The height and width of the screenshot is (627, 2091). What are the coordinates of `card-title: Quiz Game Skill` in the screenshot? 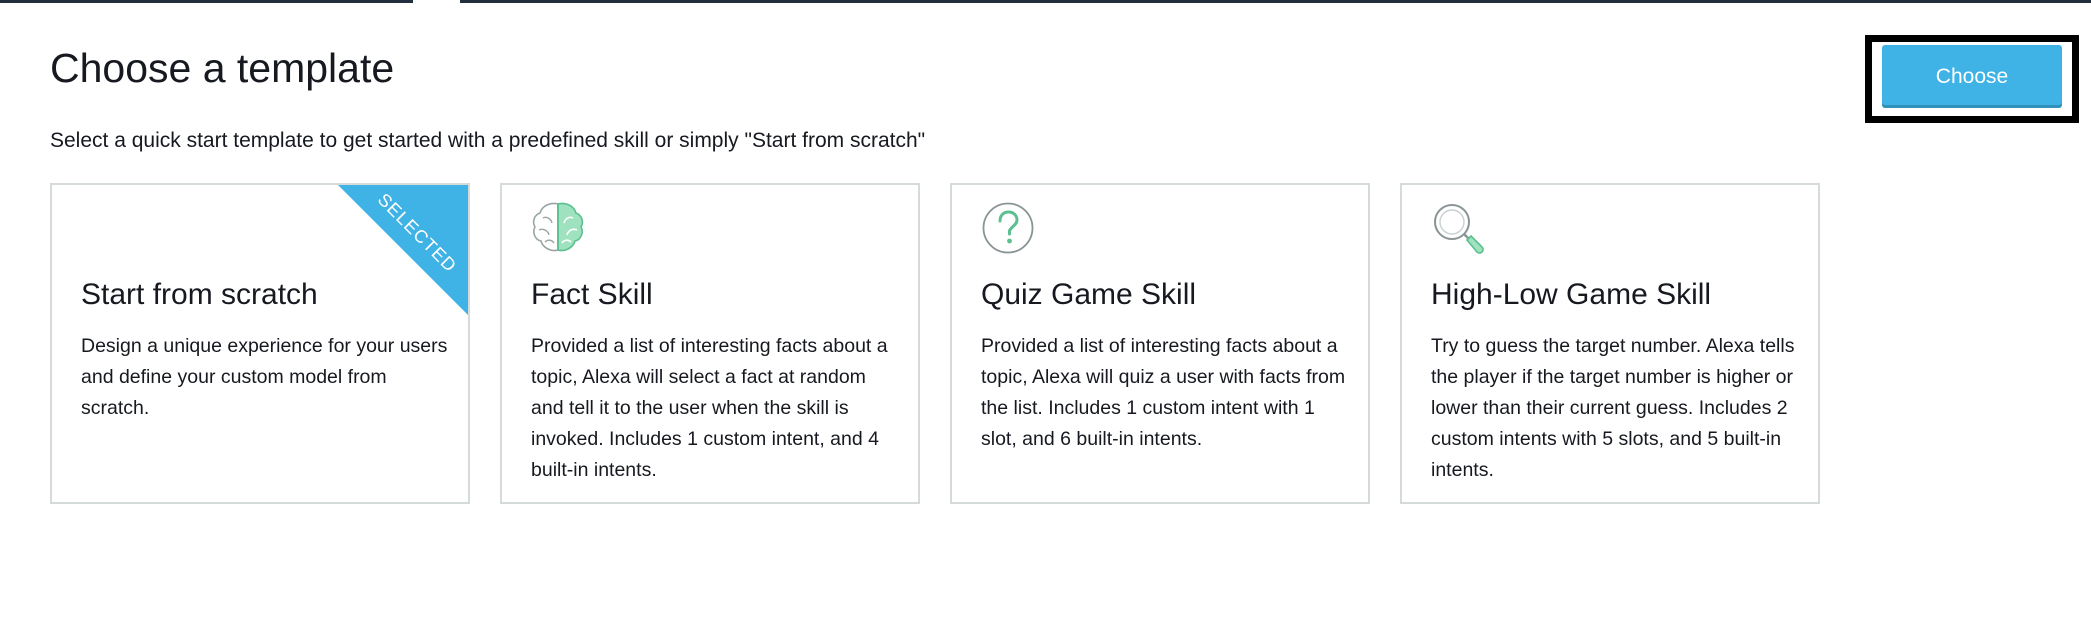 It's located at (1089, 294).